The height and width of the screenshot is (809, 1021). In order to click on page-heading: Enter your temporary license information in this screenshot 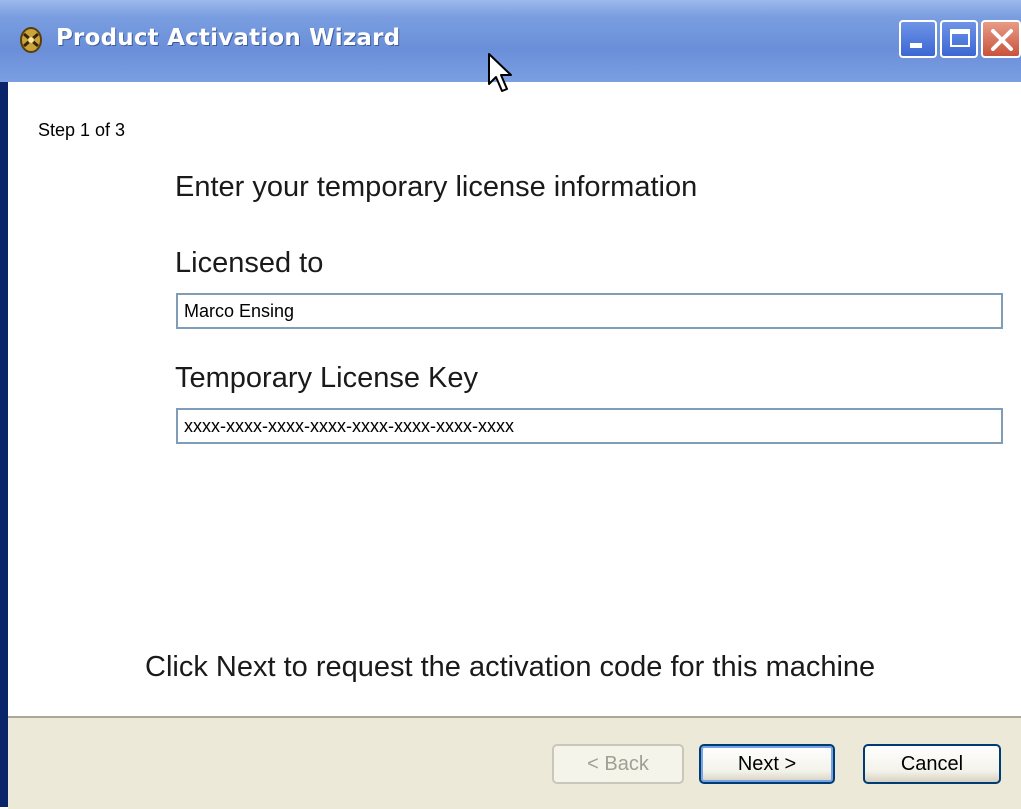, I will do `click(436, 187)`.